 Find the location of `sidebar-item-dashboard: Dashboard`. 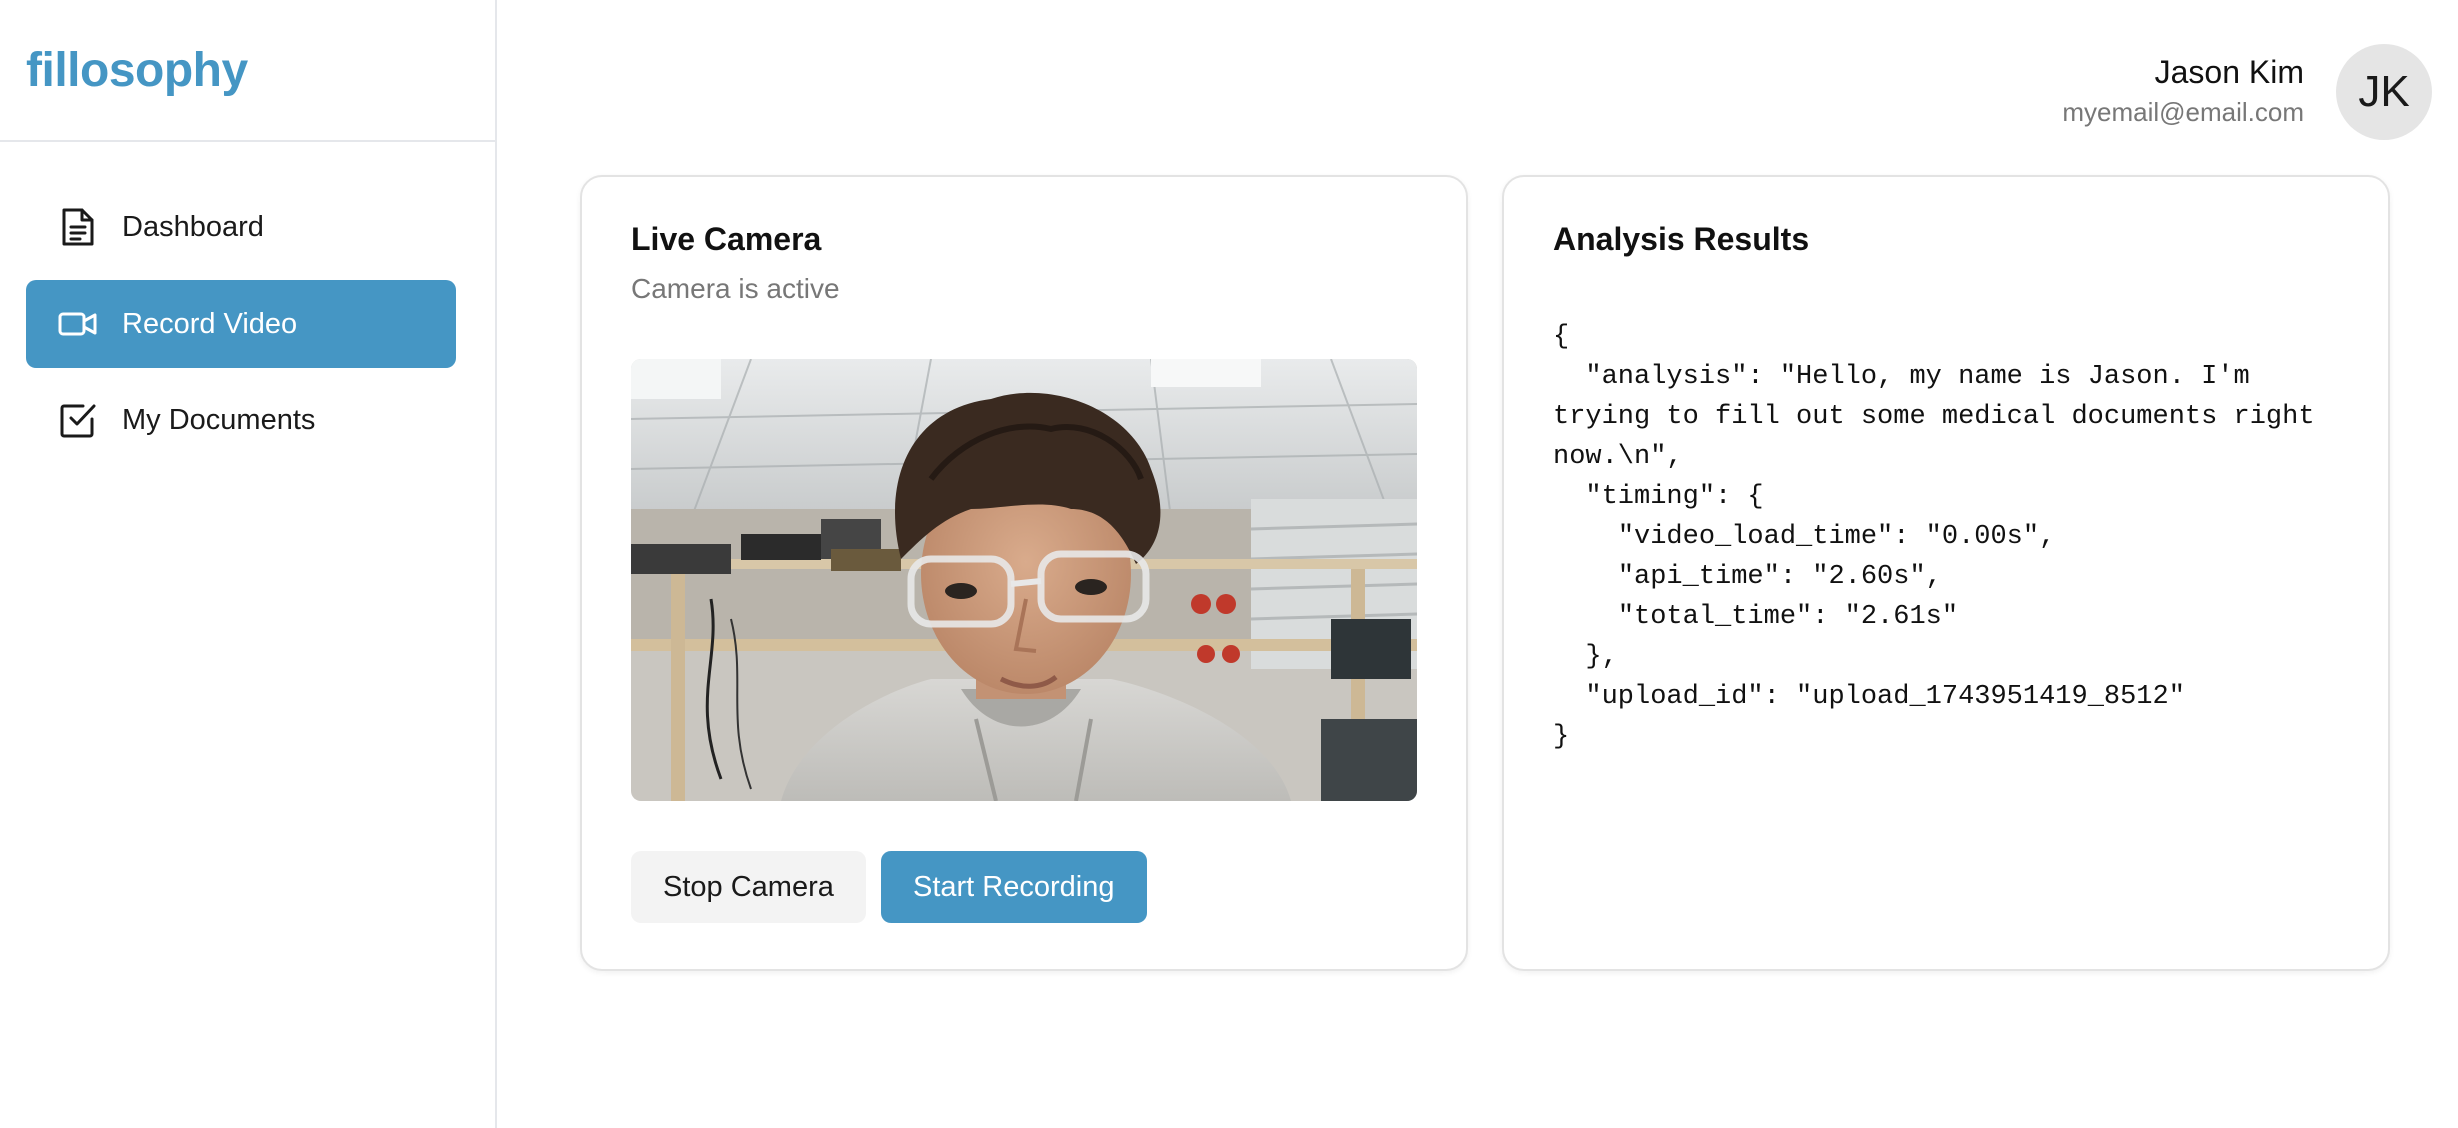

sidebar-item-dashboard: Dashboard is located at coordinates (241, 227).